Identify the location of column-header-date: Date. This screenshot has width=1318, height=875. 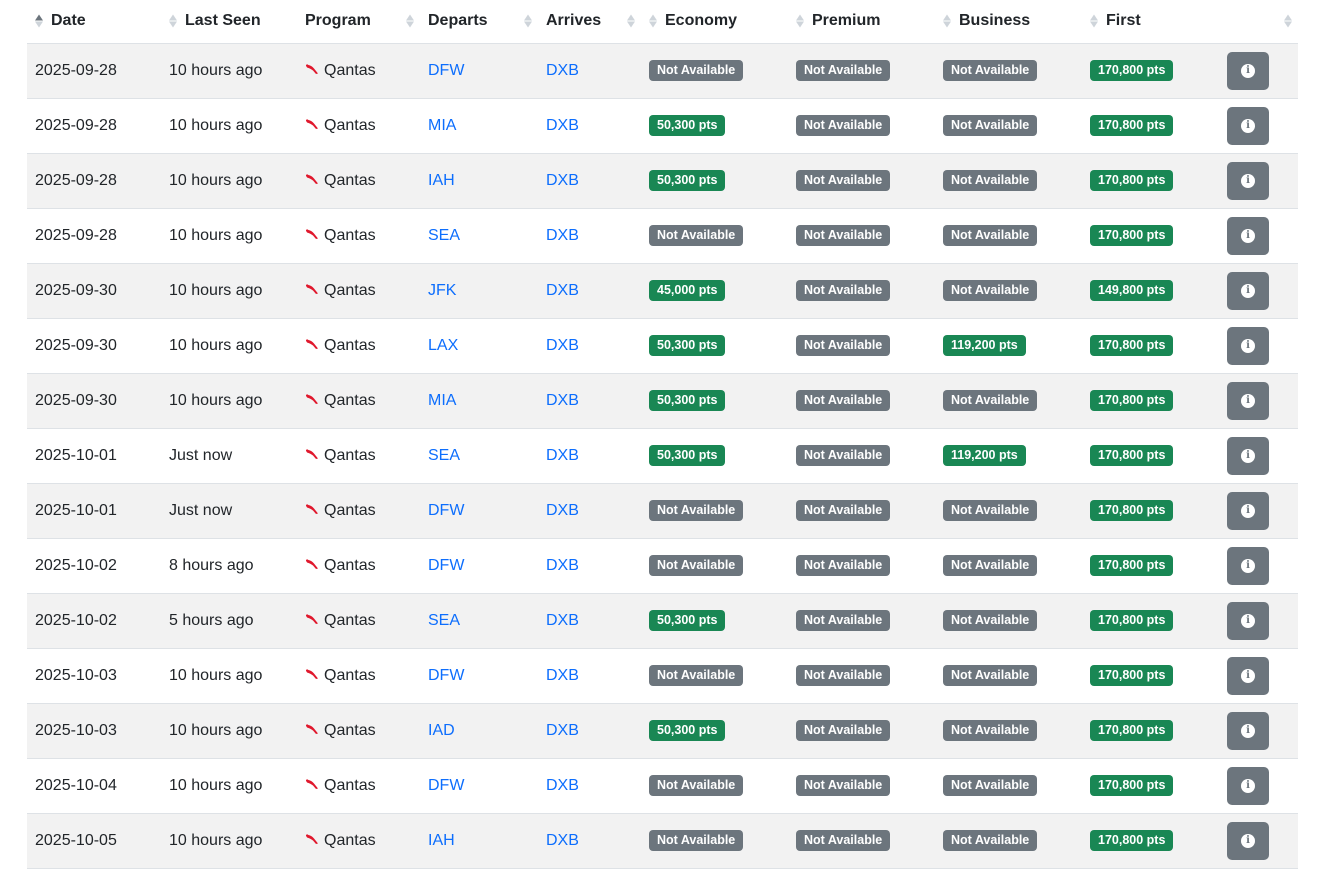
(94, 22).